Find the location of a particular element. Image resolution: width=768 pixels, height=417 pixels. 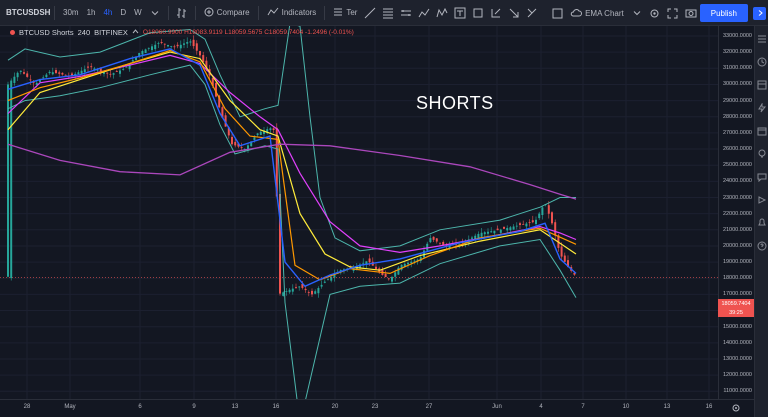

price-tick: 13000.0000 is located at coordinates (737, 359).